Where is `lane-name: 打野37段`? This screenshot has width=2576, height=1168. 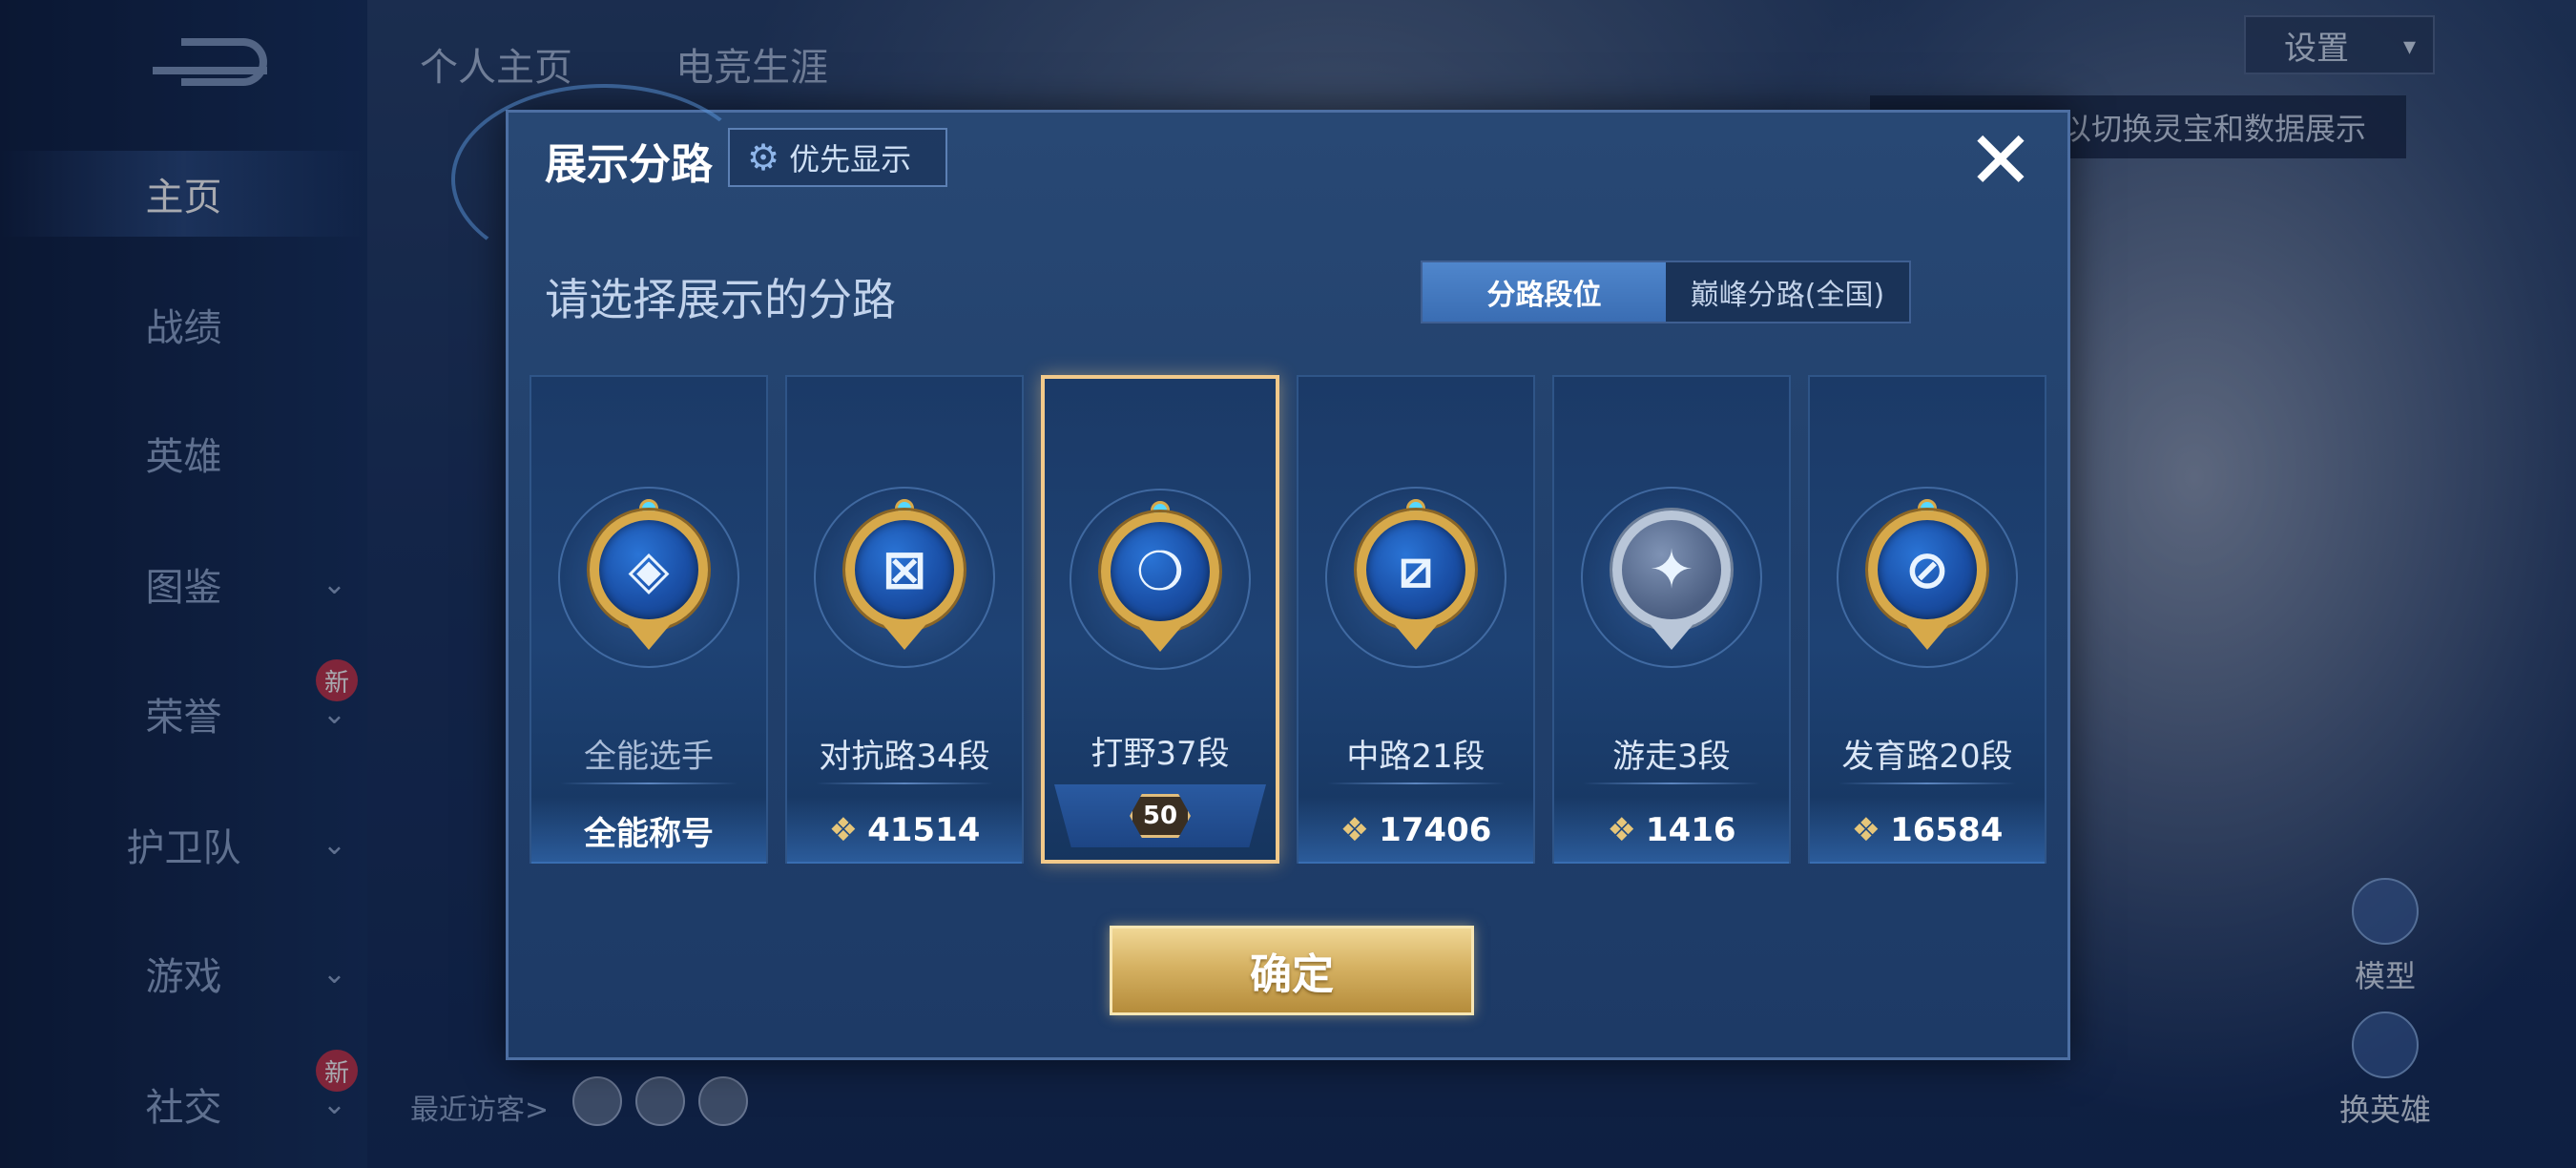
lane-name: 打野37段 is located at coordinates (1160, 754).